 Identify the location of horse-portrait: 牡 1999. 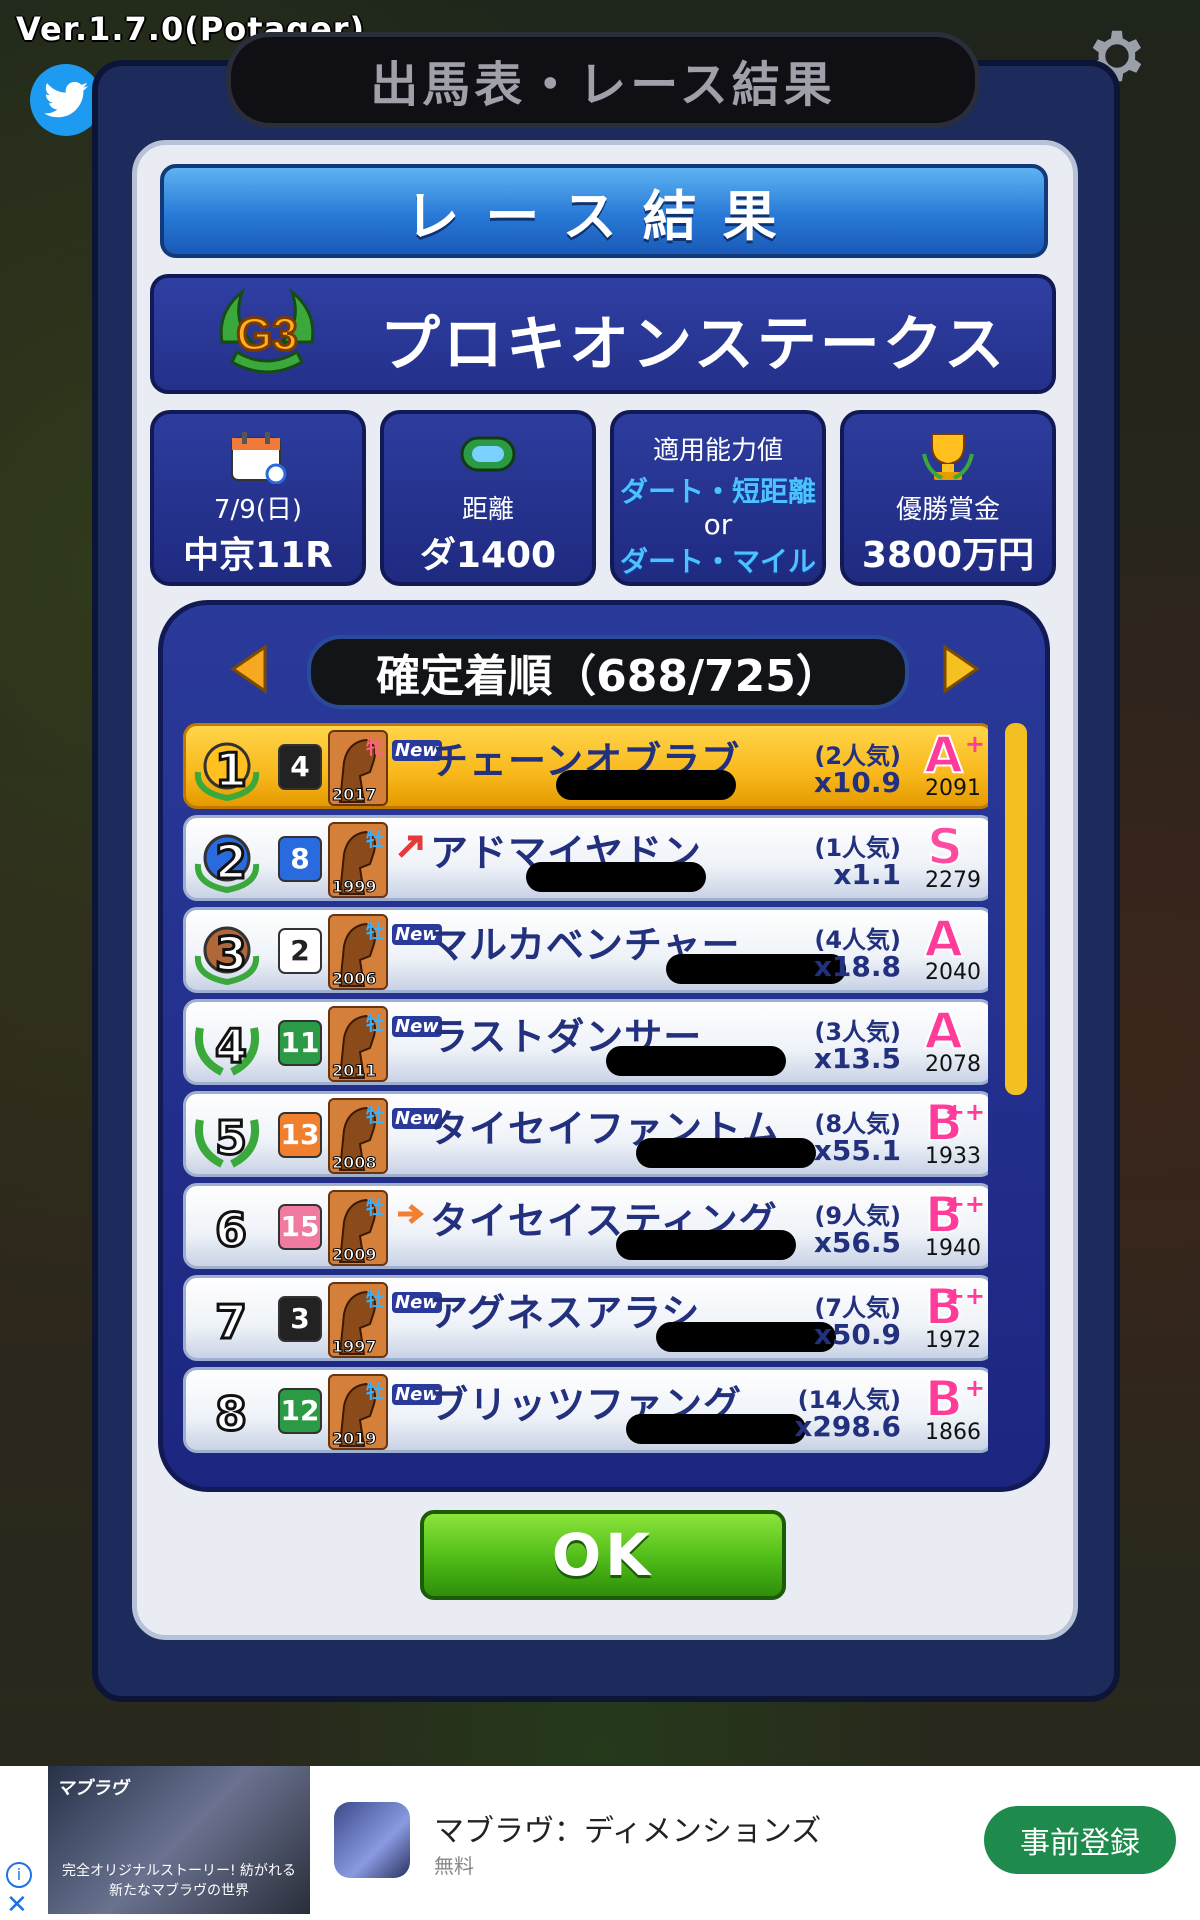
(358, 860).